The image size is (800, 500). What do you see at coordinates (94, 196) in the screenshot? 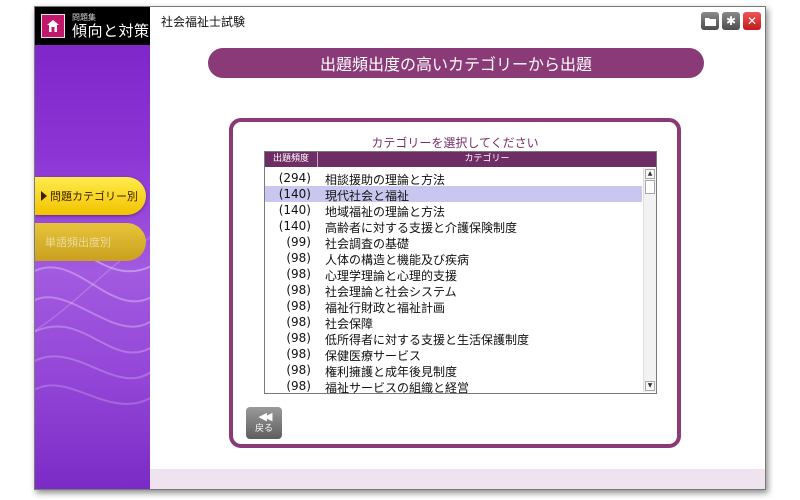
I see `sidebar-item-label: 問題カテゴリー別` at bounding box center [94, 196].